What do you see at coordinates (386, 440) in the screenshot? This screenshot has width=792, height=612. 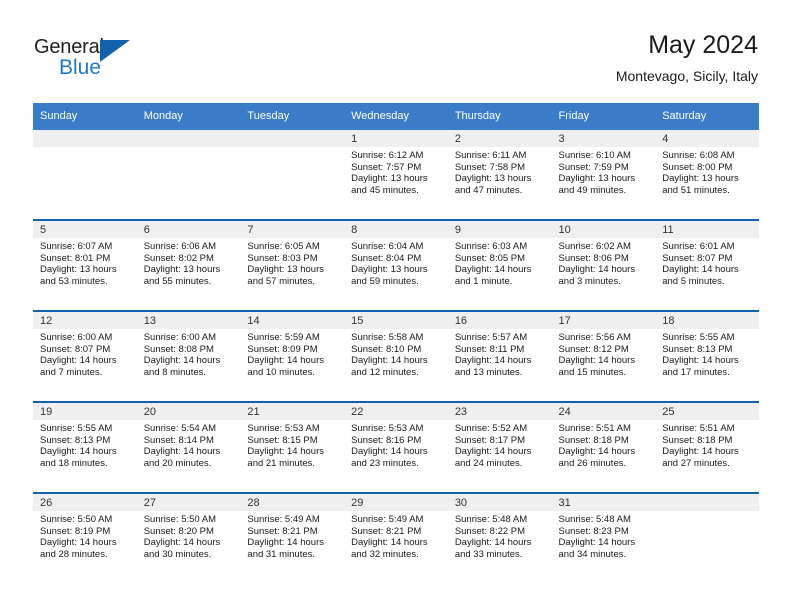 I see `sunset-text: Sunset: 8:16 PM` at bounding box center [386, 440].